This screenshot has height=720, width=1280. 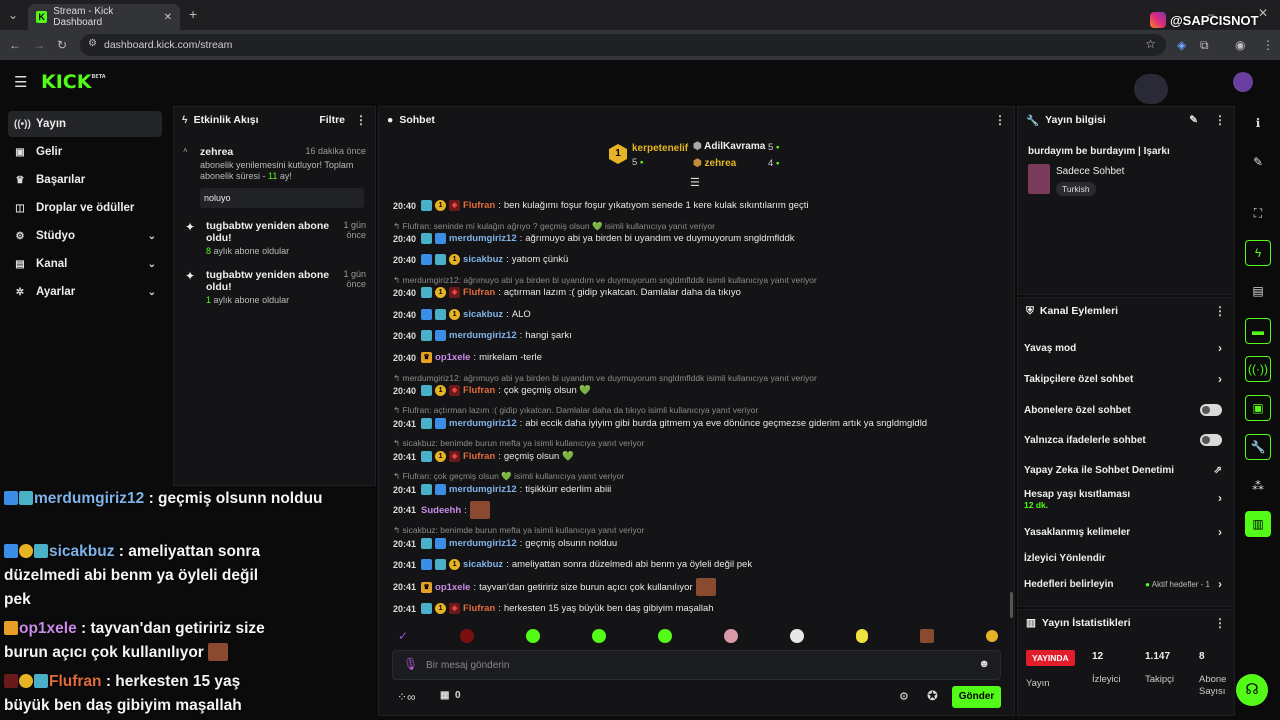 What do you see at coordinates (1126, 532) in the screenshot?
I see `banned-words-row: Yasaklanmış kelimeler ›` at bounding box center [1126, 532].